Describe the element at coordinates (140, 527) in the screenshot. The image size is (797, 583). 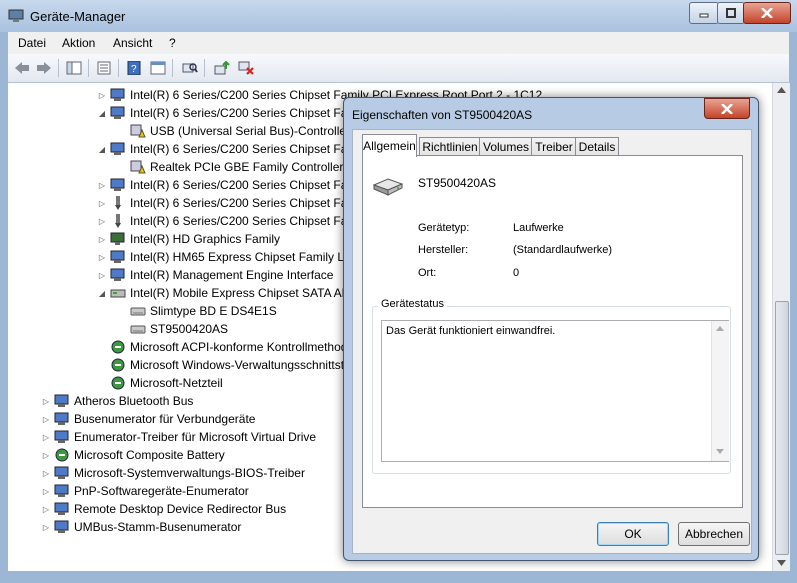
I see `tree-row: ▷ UMBus-Stamm-Busenumerator` at that location.